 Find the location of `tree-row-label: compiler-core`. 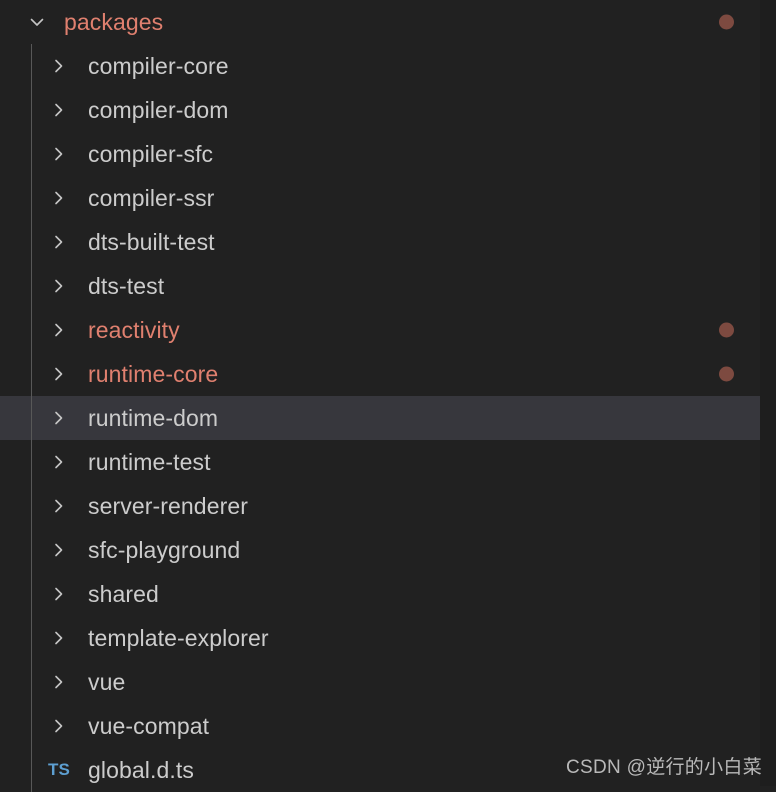

tree-row-label: compiler-core is located at coordinates (158, 66).